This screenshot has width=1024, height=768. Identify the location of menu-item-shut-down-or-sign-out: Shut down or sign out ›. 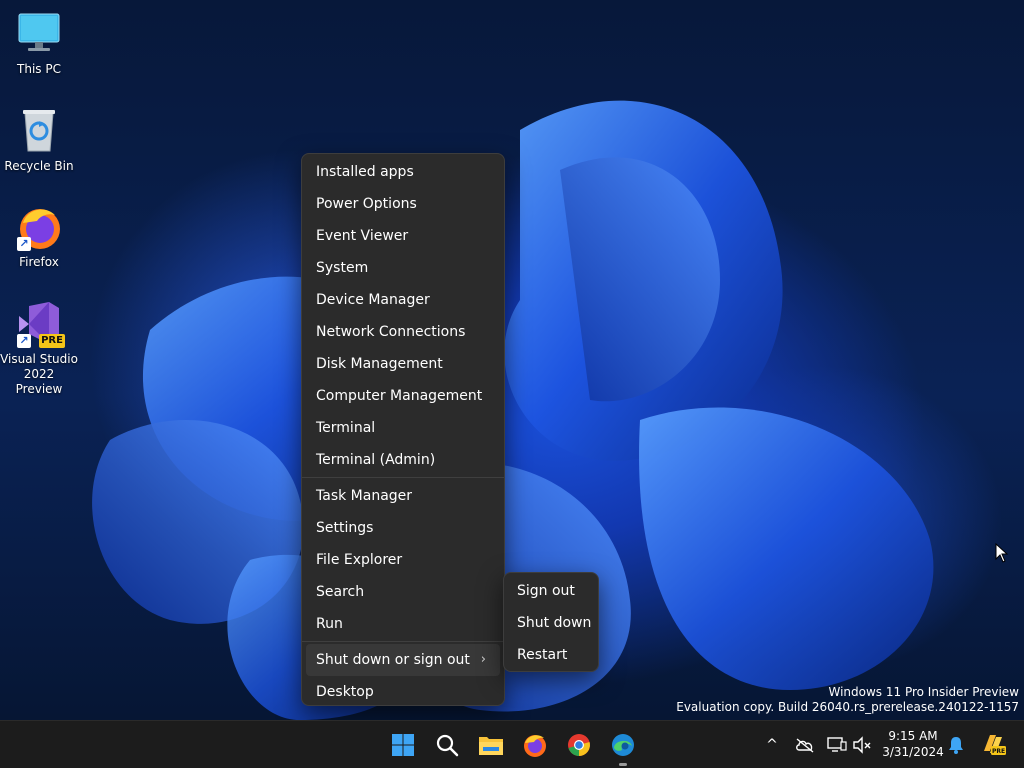
(403, 660).